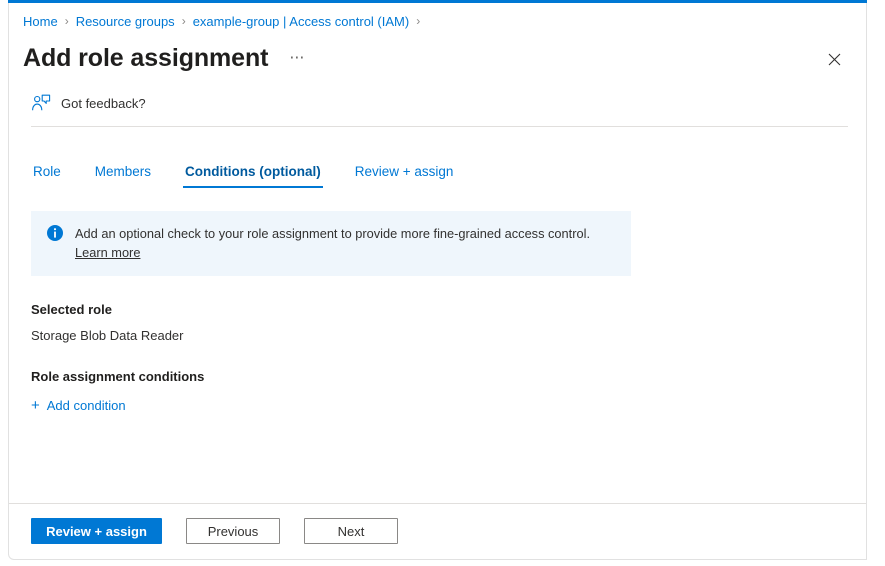 The image size is (885, 566). What do you see at coordinates (71, 309) in the screenshot?
I see `selected-role-heading: Selected role` at bounding box center [71, 309].